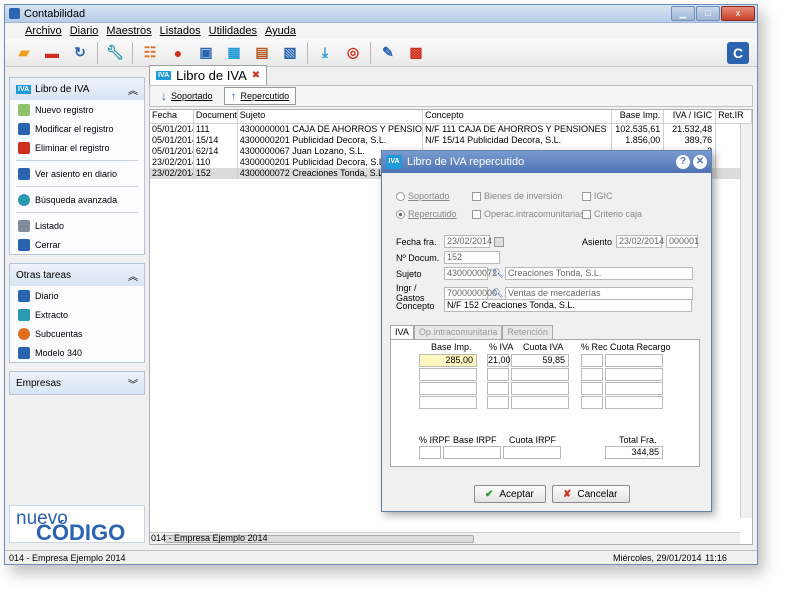 The width and height of the screenshot is (796, 603). I want to click on red-folder-icon: ▬, so click(52, 53).